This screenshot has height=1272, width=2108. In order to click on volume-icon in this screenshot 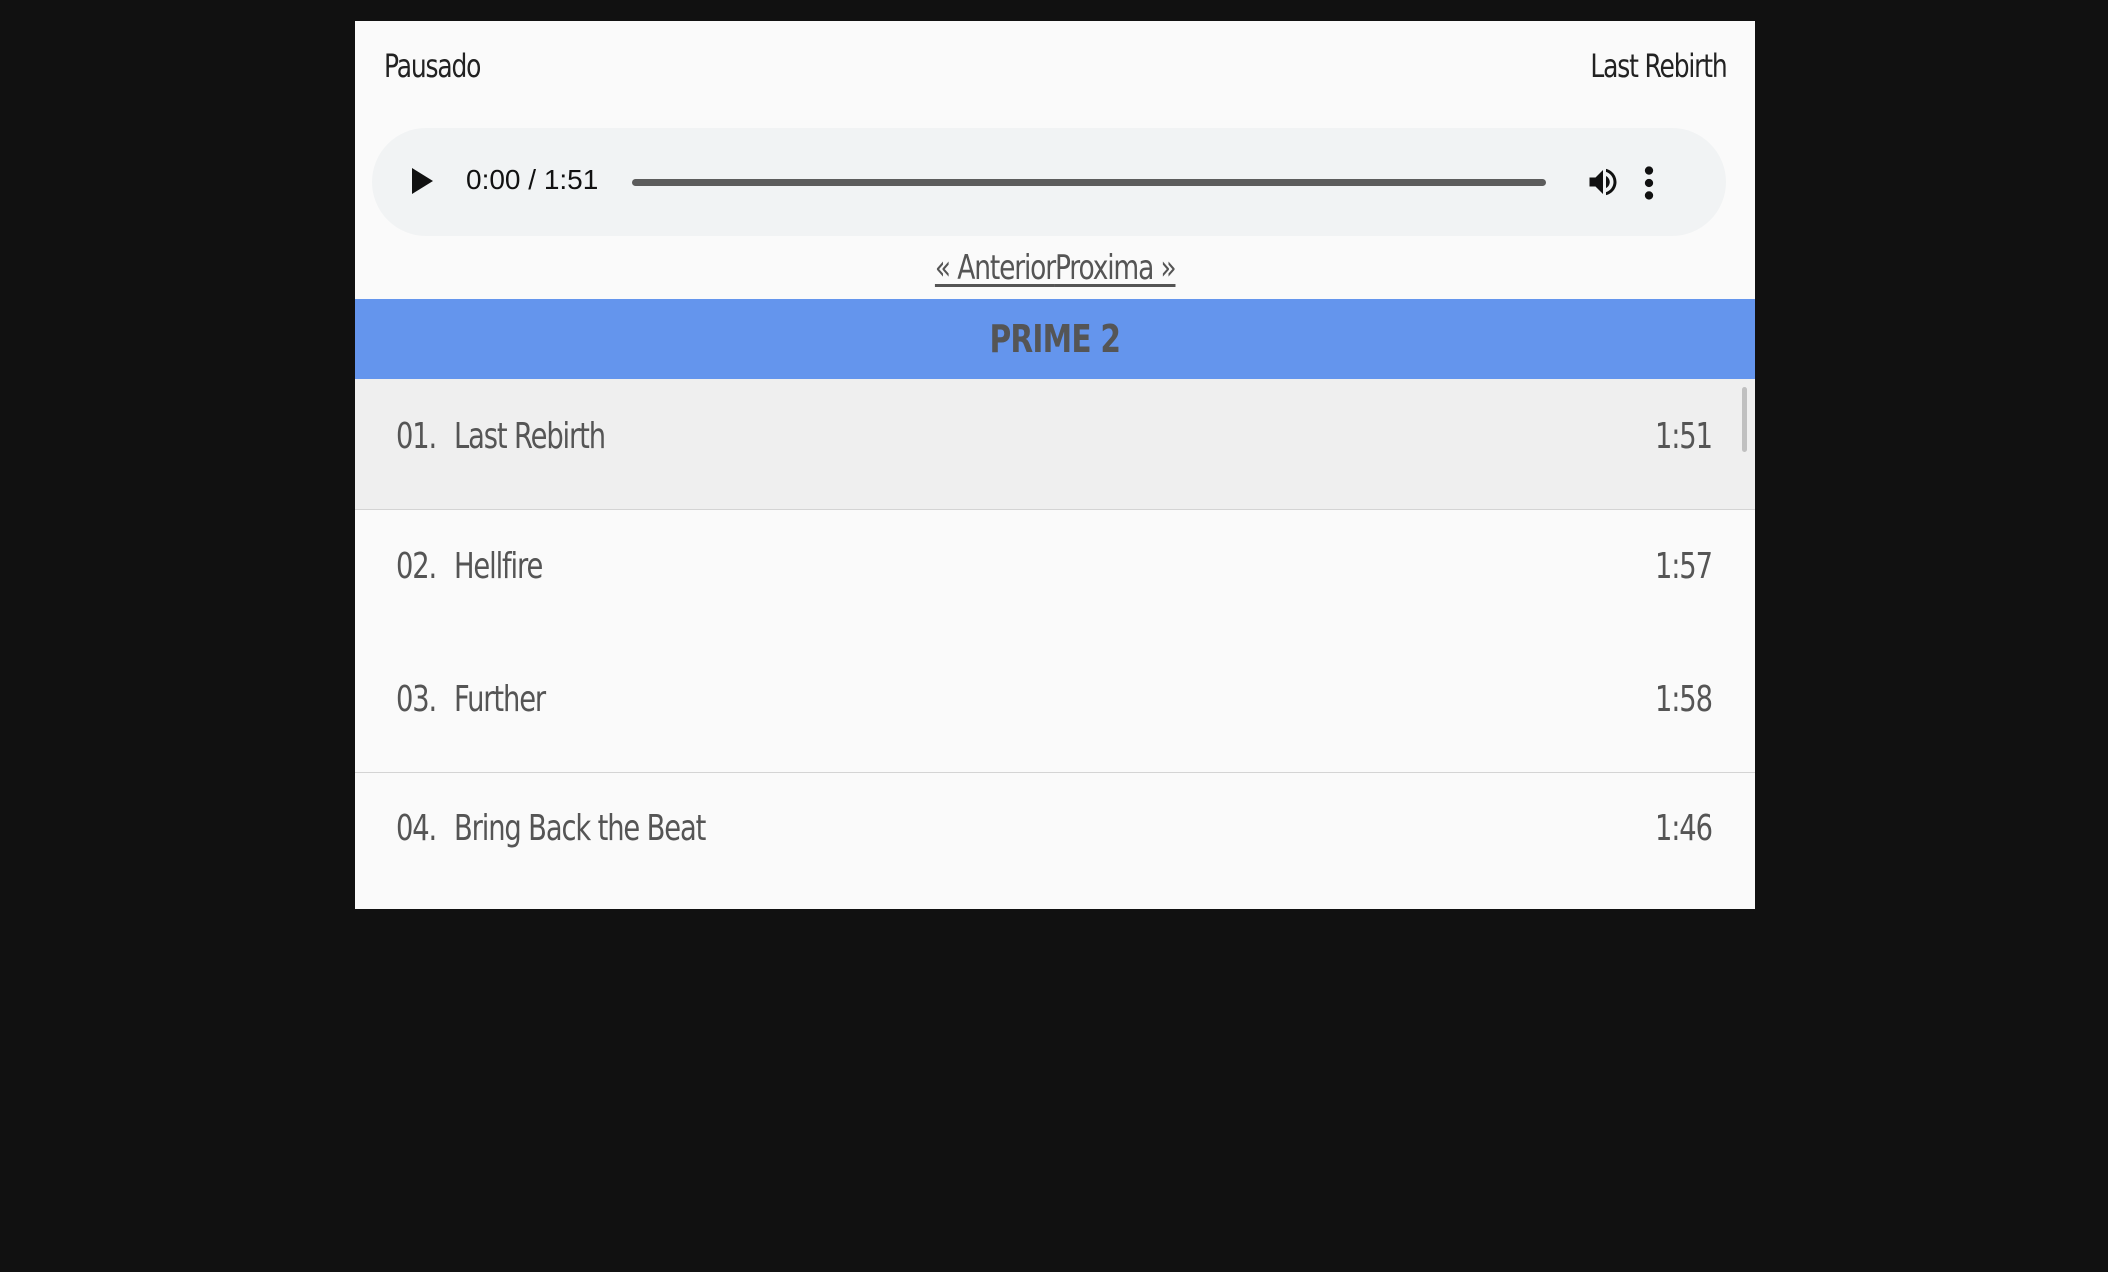, I will do `click(1603, 182)`.